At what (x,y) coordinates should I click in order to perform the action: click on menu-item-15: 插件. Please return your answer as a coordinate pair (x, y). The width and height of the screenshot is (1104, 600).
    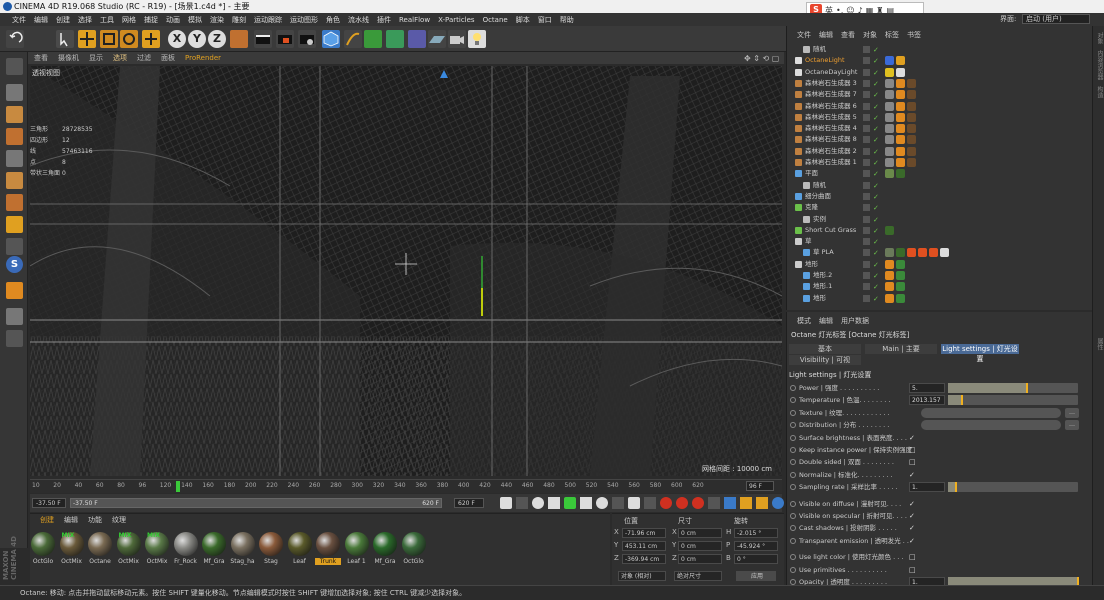
    Looking at the image, I should click on (384, 20).